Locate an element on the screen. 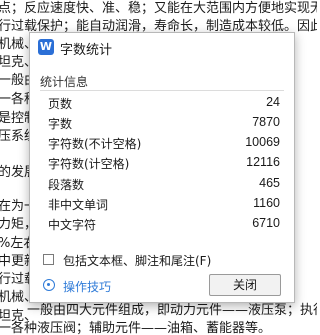 The image size is (320, 335). stat-label: 中文字符 is located at coordinates (72, 225).